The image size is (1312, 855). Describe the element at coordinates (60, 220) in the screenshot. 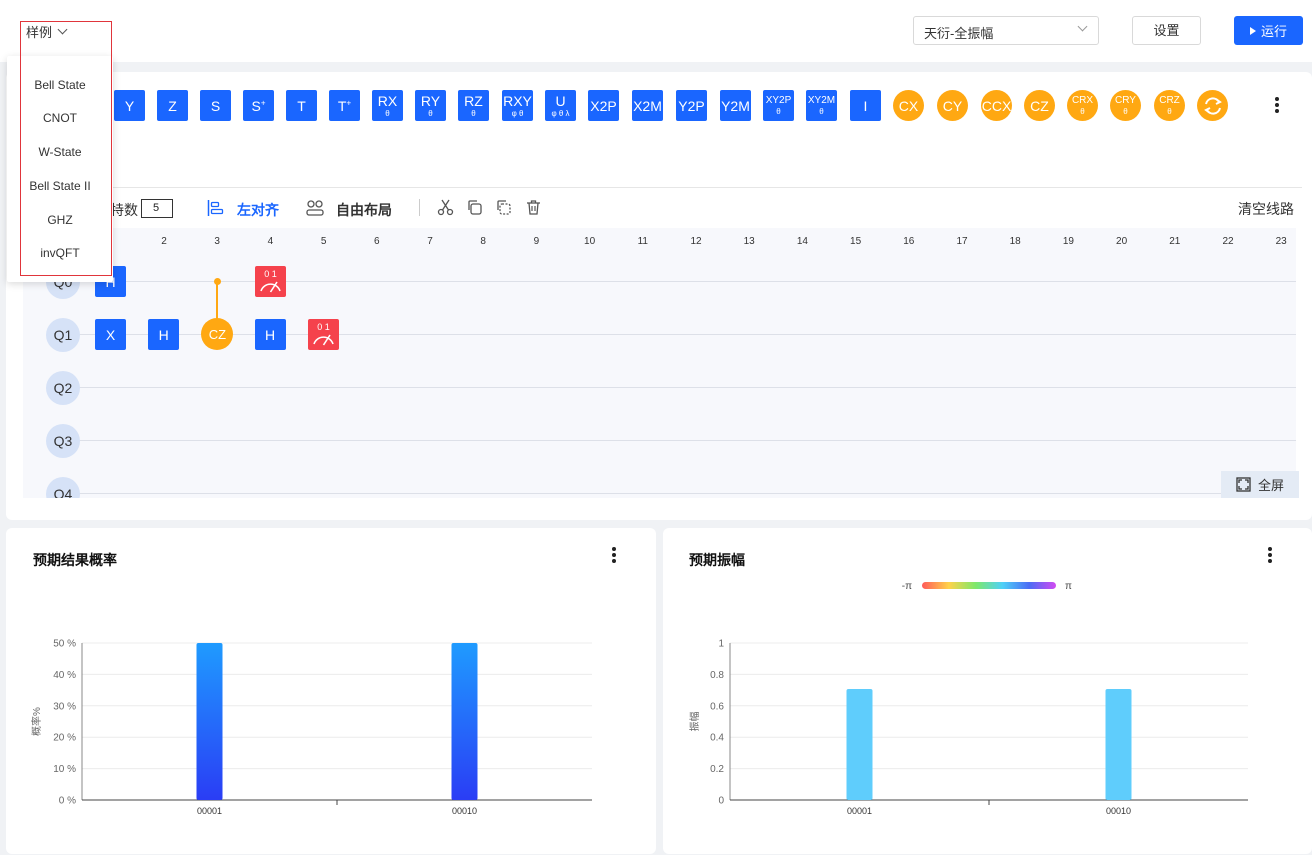

I see `example-item-ghz: GHZ` at that location.